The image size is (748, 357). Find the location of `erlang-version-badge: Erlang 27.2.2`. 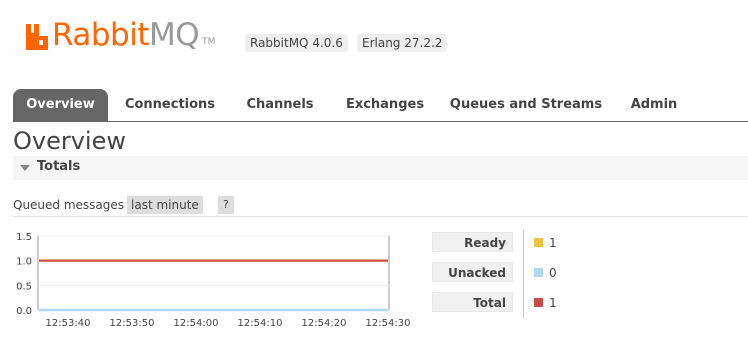

erlang-version-badge: Erlang 27.2.2 is located at coordinates (402, 43).